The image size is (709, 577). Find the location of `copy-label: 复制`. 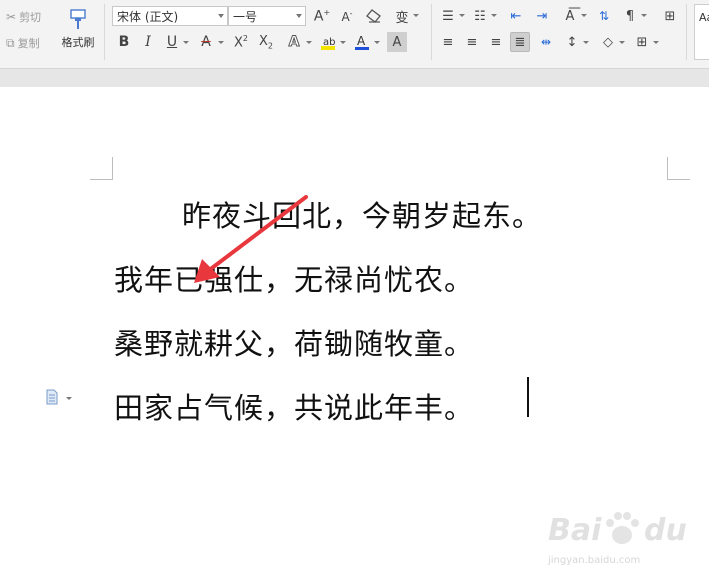

copy-label: 复制 is located at coordinates (28, 43).